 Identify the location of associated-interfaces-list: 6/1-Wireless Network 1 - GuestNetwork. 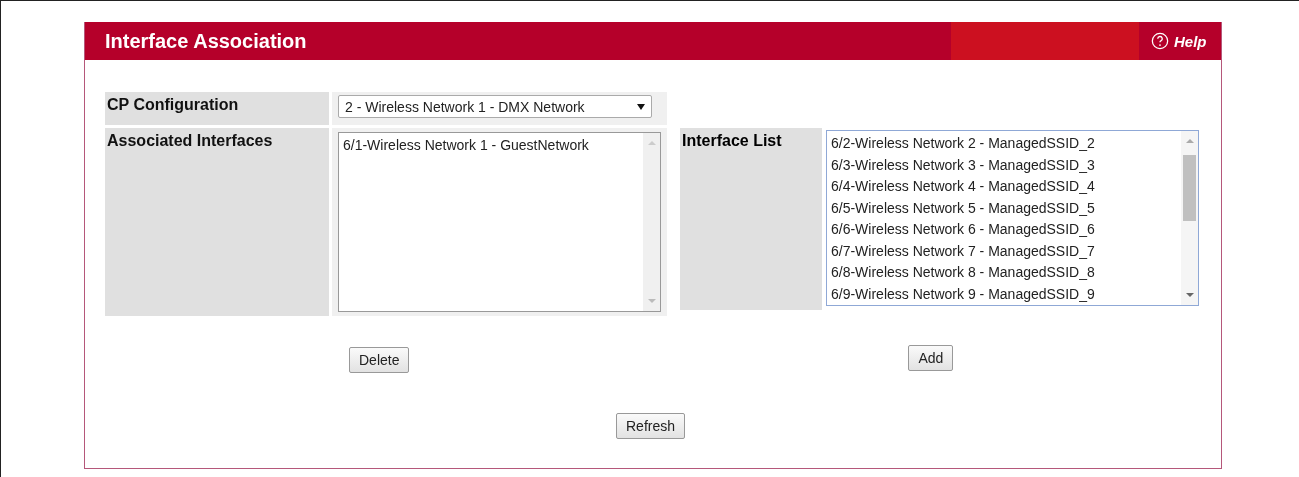
(499, 222).